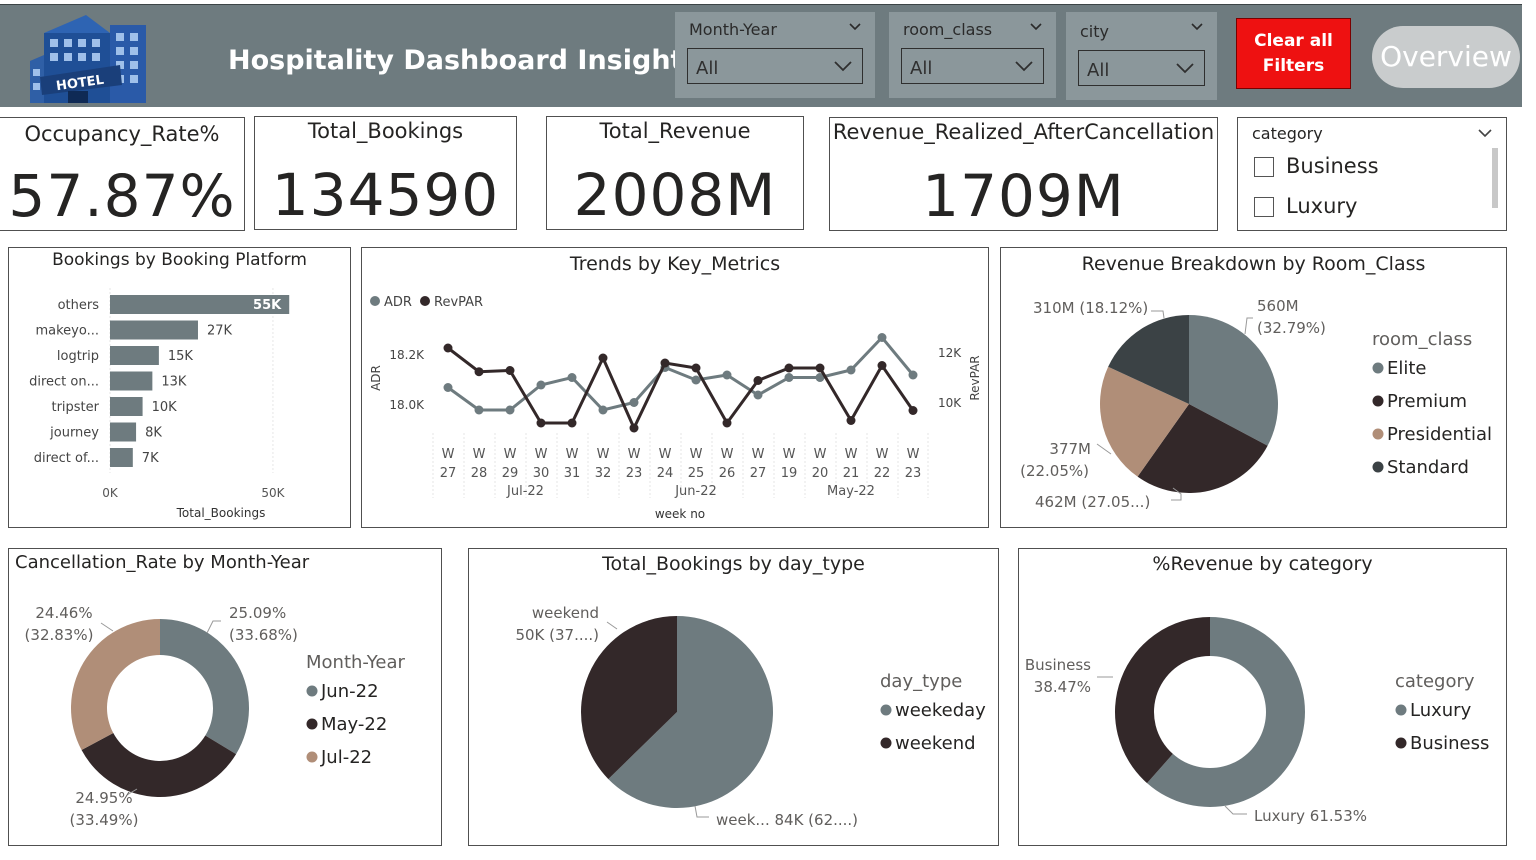  What do you see at coordinates (407, 355) in the screenshot?
I see `y-tick-label: 18.2K` at bounding box center [407, 355].